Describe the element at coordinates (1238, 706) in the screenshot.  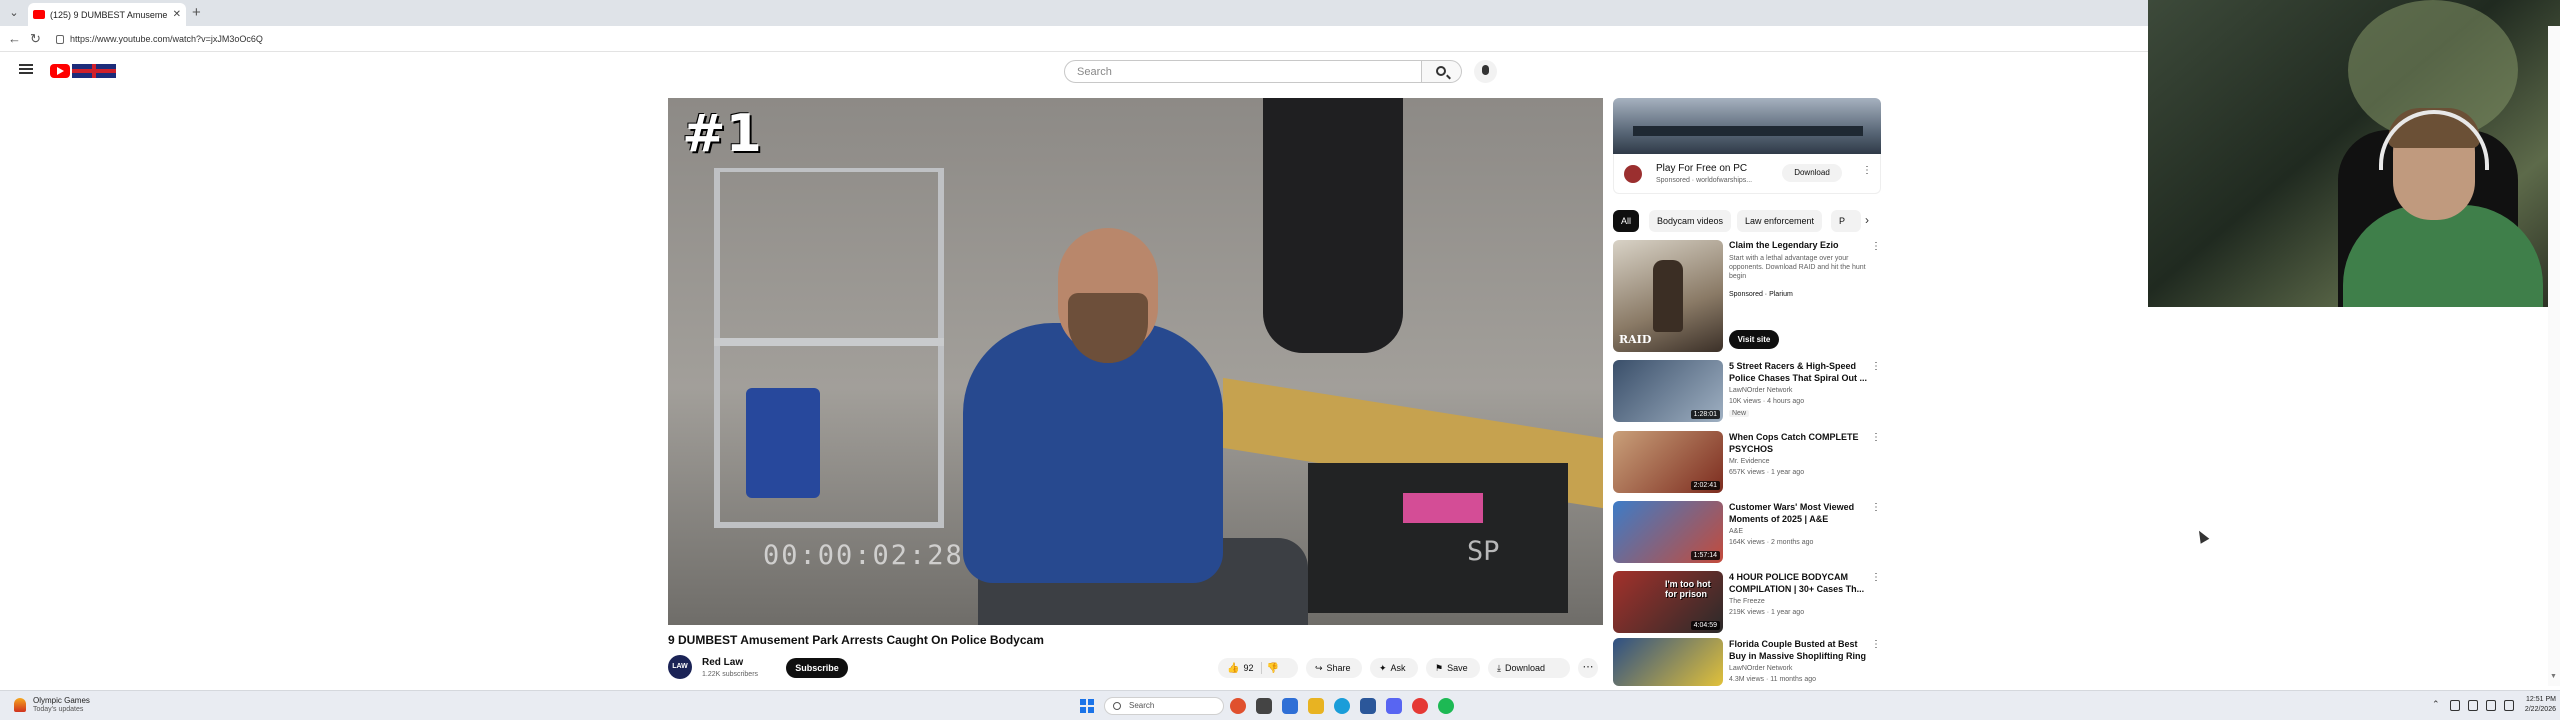
I see `copilot-icon` at that location.